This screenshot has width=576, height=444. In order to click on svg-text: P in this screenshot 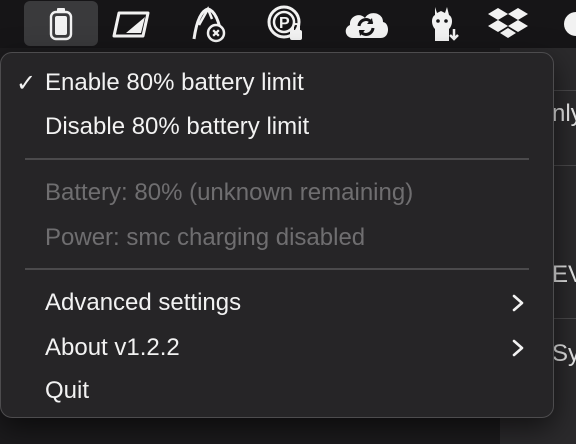, I will do `click(284, 23)`.